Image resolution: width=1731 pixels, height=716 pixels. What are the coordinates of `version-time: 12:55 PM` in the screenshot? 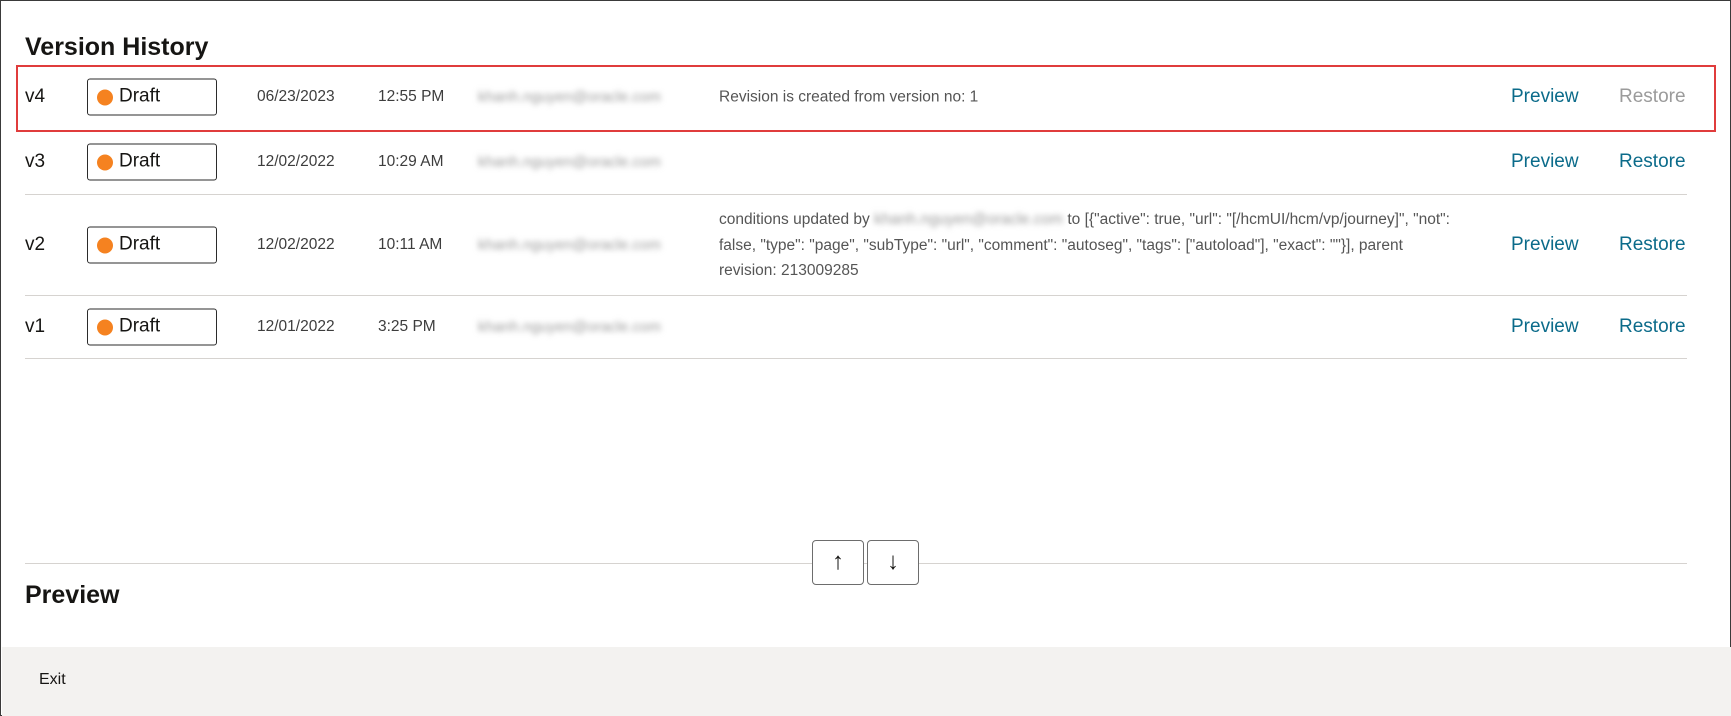 It's located at (411, 96).